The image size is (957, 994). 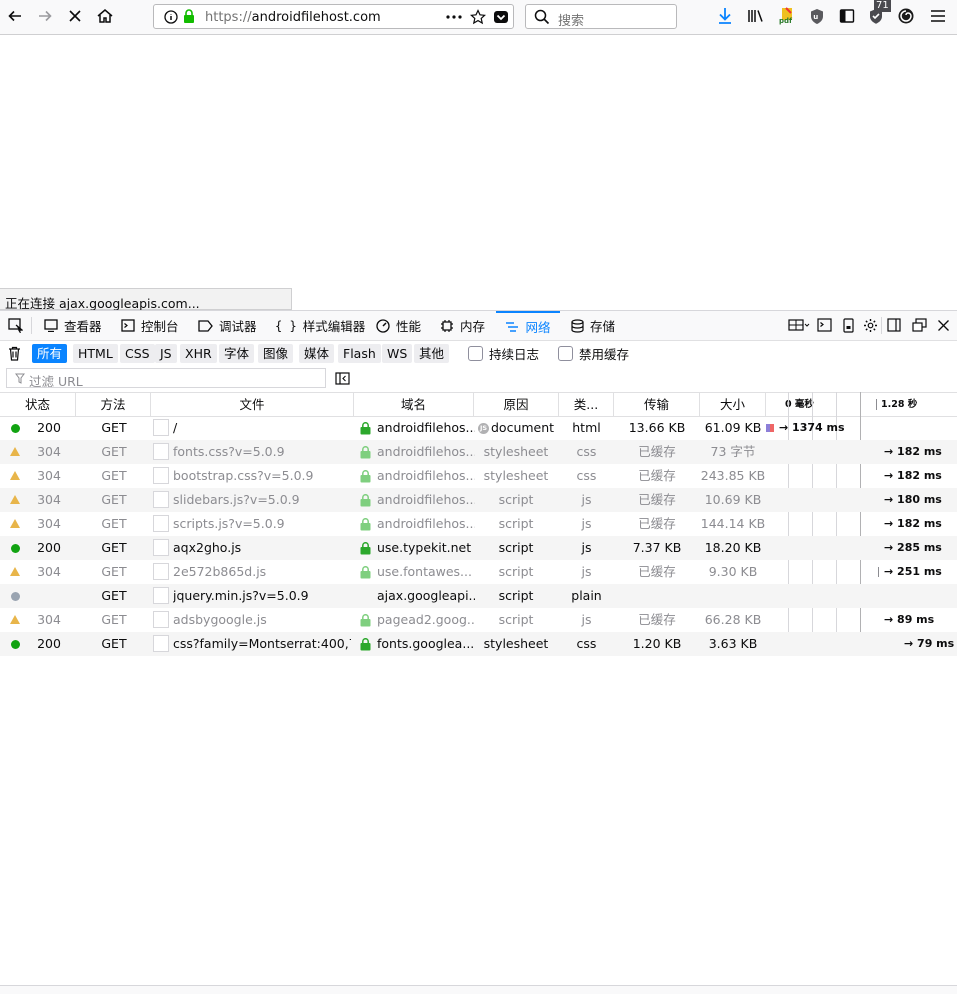 I want to click on settings-button, so click(x=870, y=325).